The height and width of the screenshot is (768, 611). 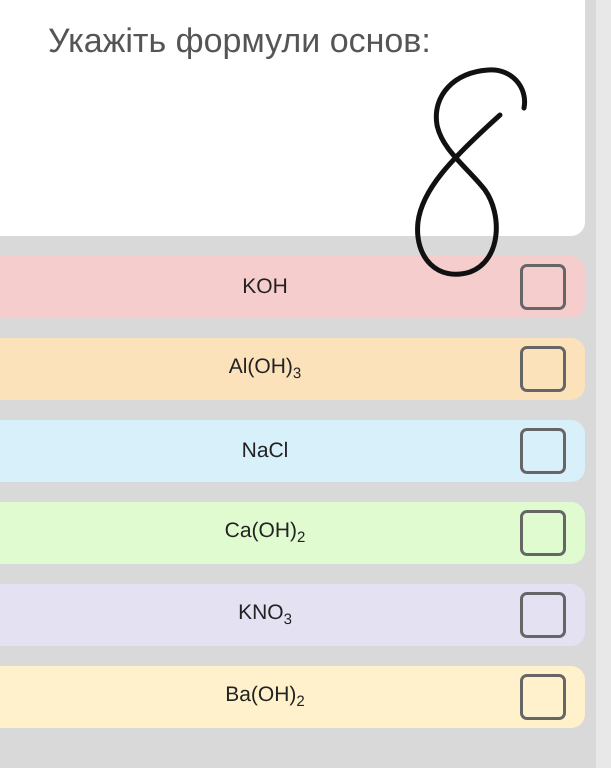 I want to click on answer-option: Ba(OH)$_{2}$, so click(x=292, y=697).